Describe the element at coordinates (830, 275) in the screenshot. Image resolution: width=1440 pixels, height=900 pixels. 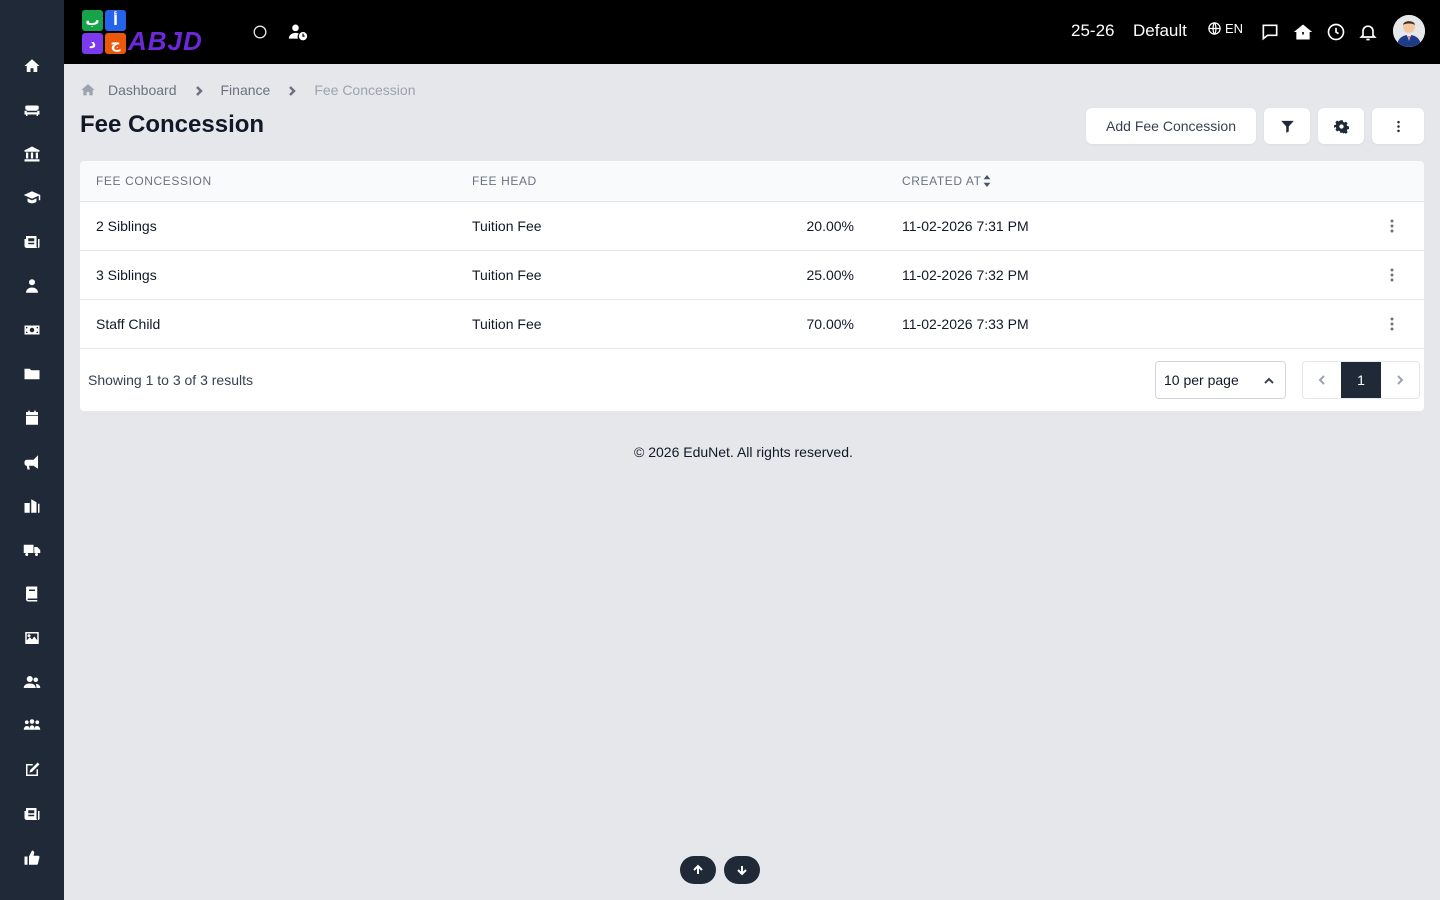
I see `cell-percent: 25.00%` at that location.